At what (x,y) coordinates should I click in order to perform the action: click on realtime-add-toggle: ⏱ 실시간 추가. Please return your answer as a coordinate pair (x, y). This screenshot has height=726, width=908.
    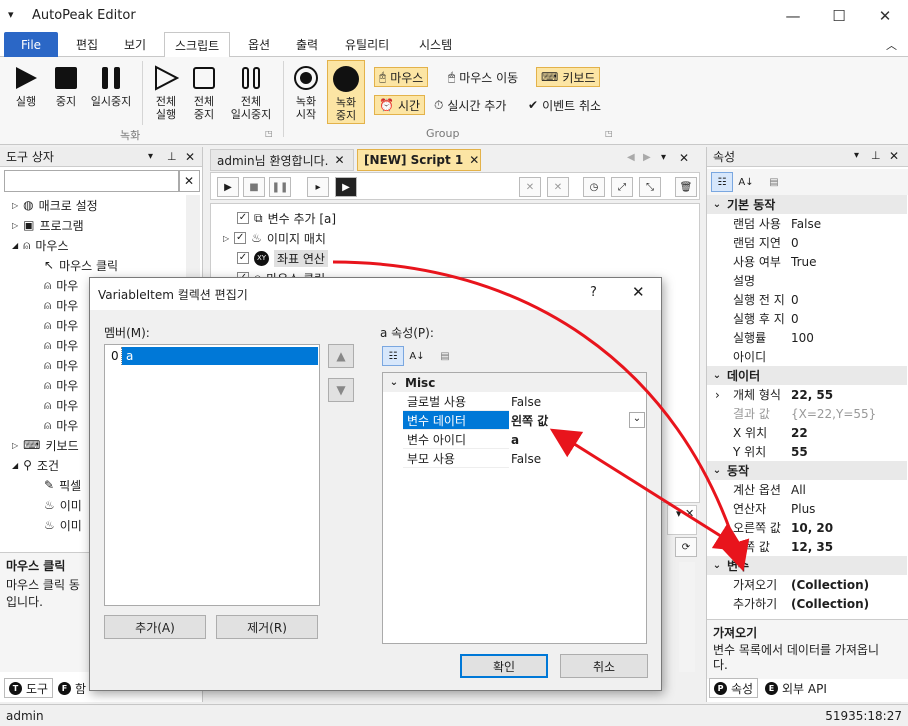
    Looking at the image, I should click on (470, 105).